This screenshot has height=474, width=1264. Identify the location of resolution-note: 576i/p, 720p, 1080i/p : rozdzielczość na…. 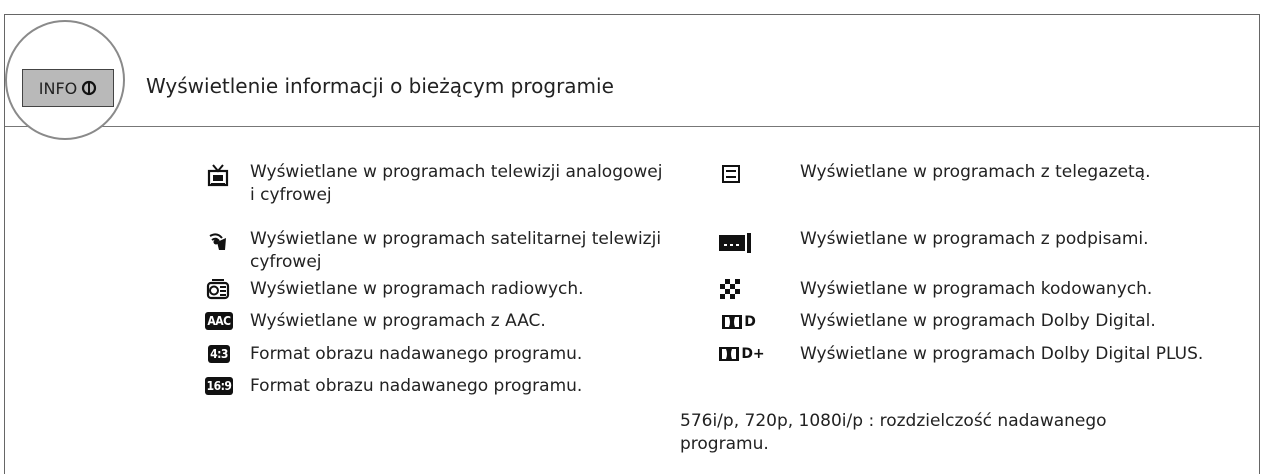
(893, 432).